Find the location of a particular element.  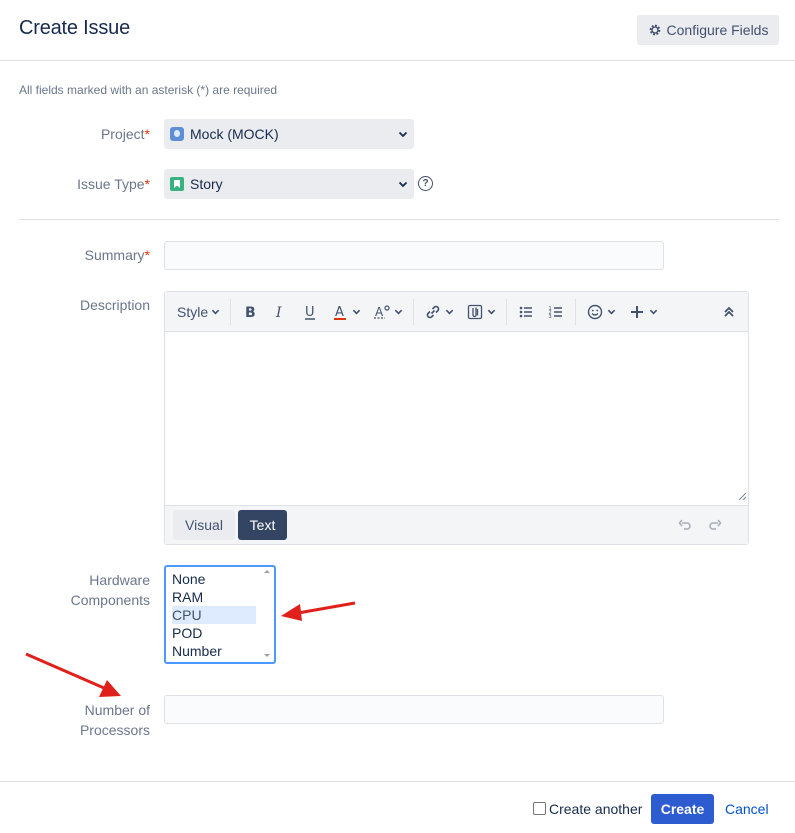

italic-button: I is located at coordinates (280, 312).